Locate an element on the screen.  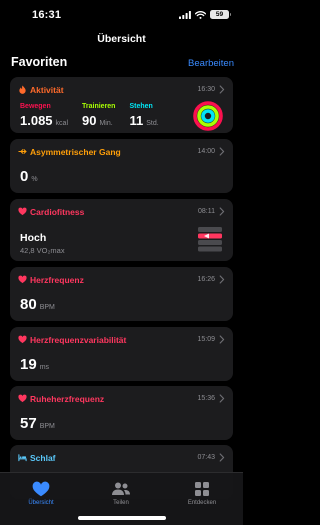
cardio-level: Hoch is located at coordinates (33, 238).